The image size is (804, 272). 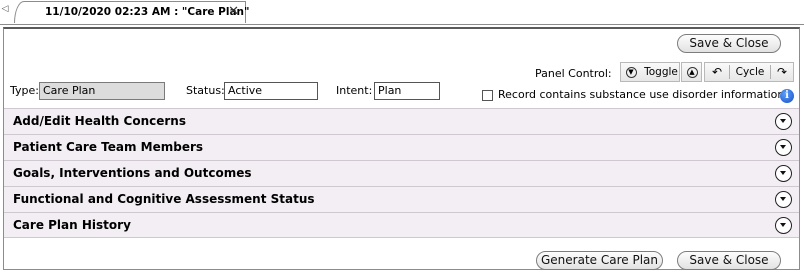 I want to click on tab-care-plan: 11/10/2020 02:23 AM : "Care Plan" ✕, so click(x=132, y=12).